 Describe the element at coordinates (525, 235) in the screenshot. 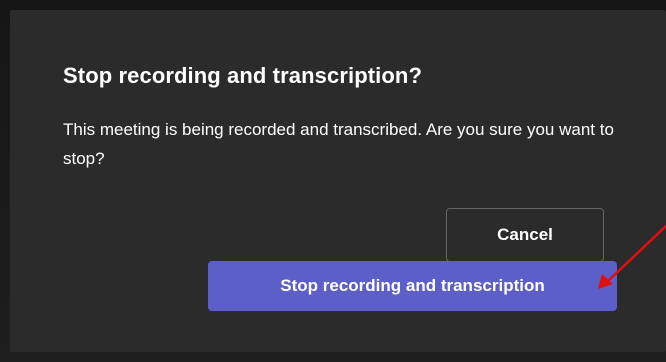

I see `cancel-button: Cancel` at that location.